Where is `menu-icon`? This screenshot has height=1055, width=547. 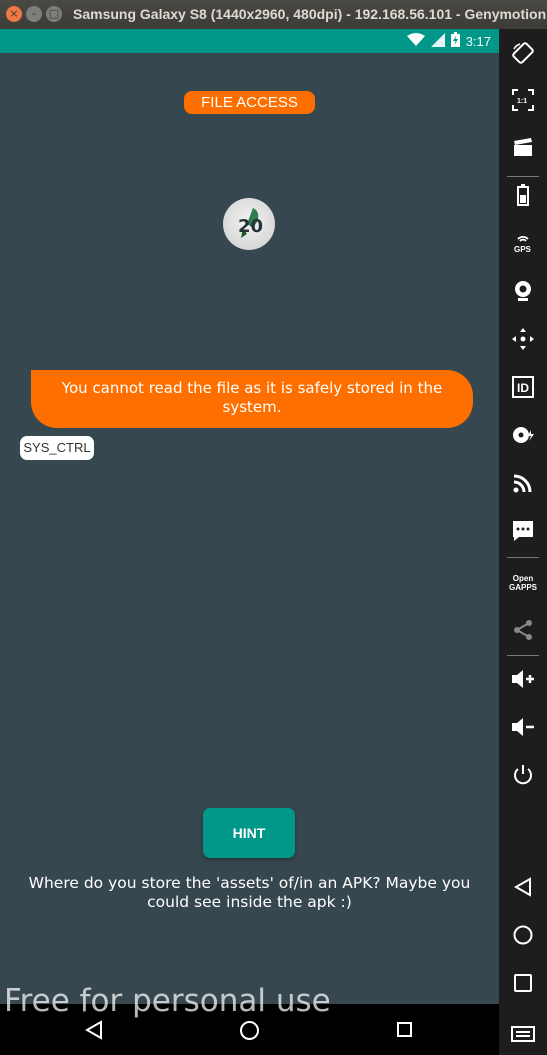
menu-icon is located at coordinates (523, 1033).